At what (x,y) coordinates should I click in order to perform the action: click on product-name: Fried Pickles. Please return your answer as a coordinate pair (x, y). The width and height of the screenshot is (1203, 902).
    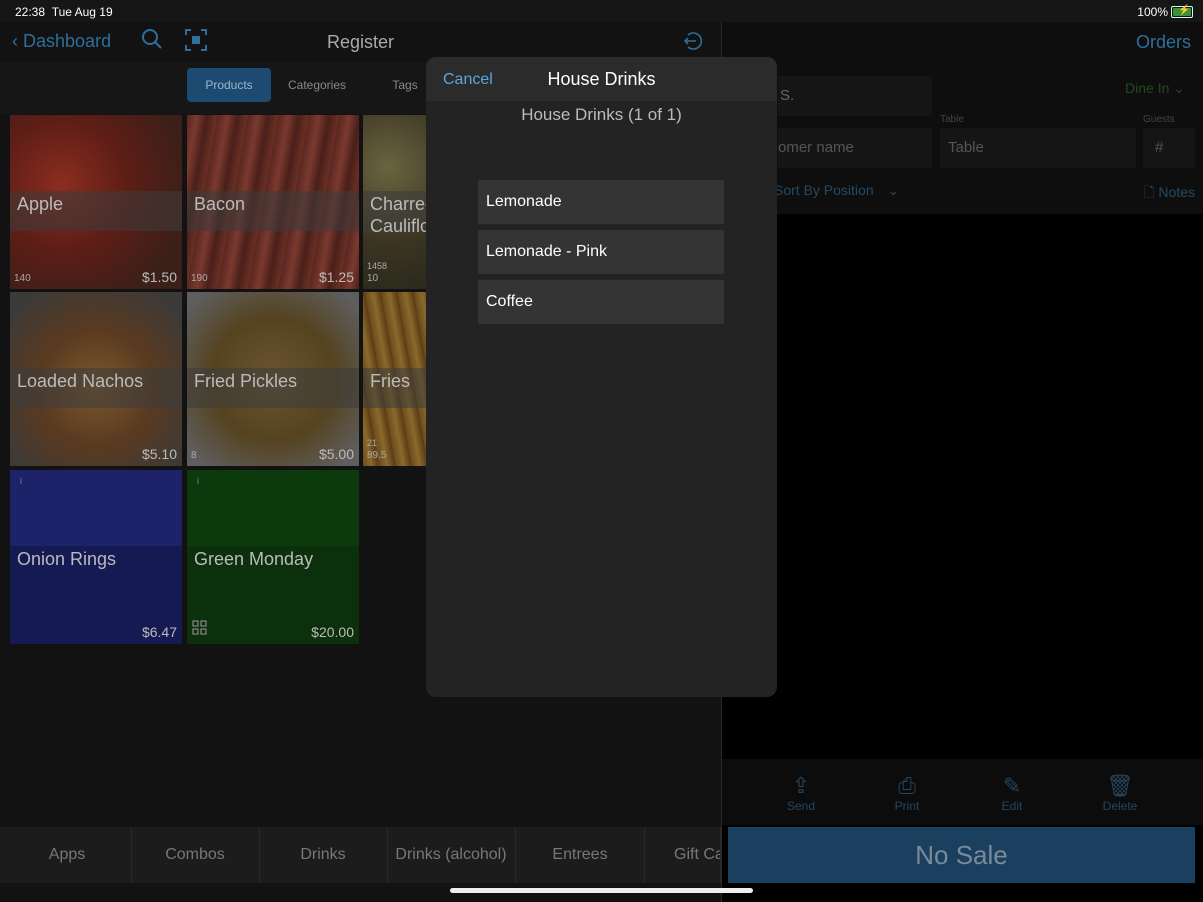
    Looking at the image, I should click on (246, 381).